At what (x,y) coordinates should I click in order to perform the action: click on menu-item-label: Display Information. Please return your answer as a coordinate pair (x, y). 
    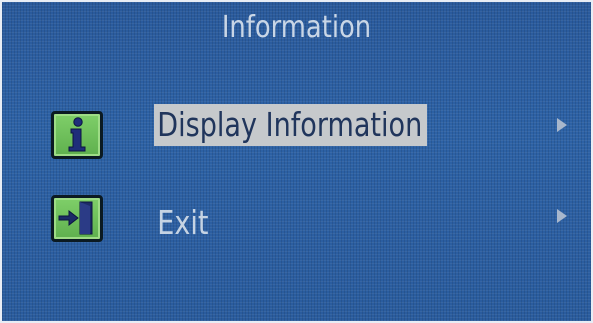
    Looking at the image, I should click on (291, 125).